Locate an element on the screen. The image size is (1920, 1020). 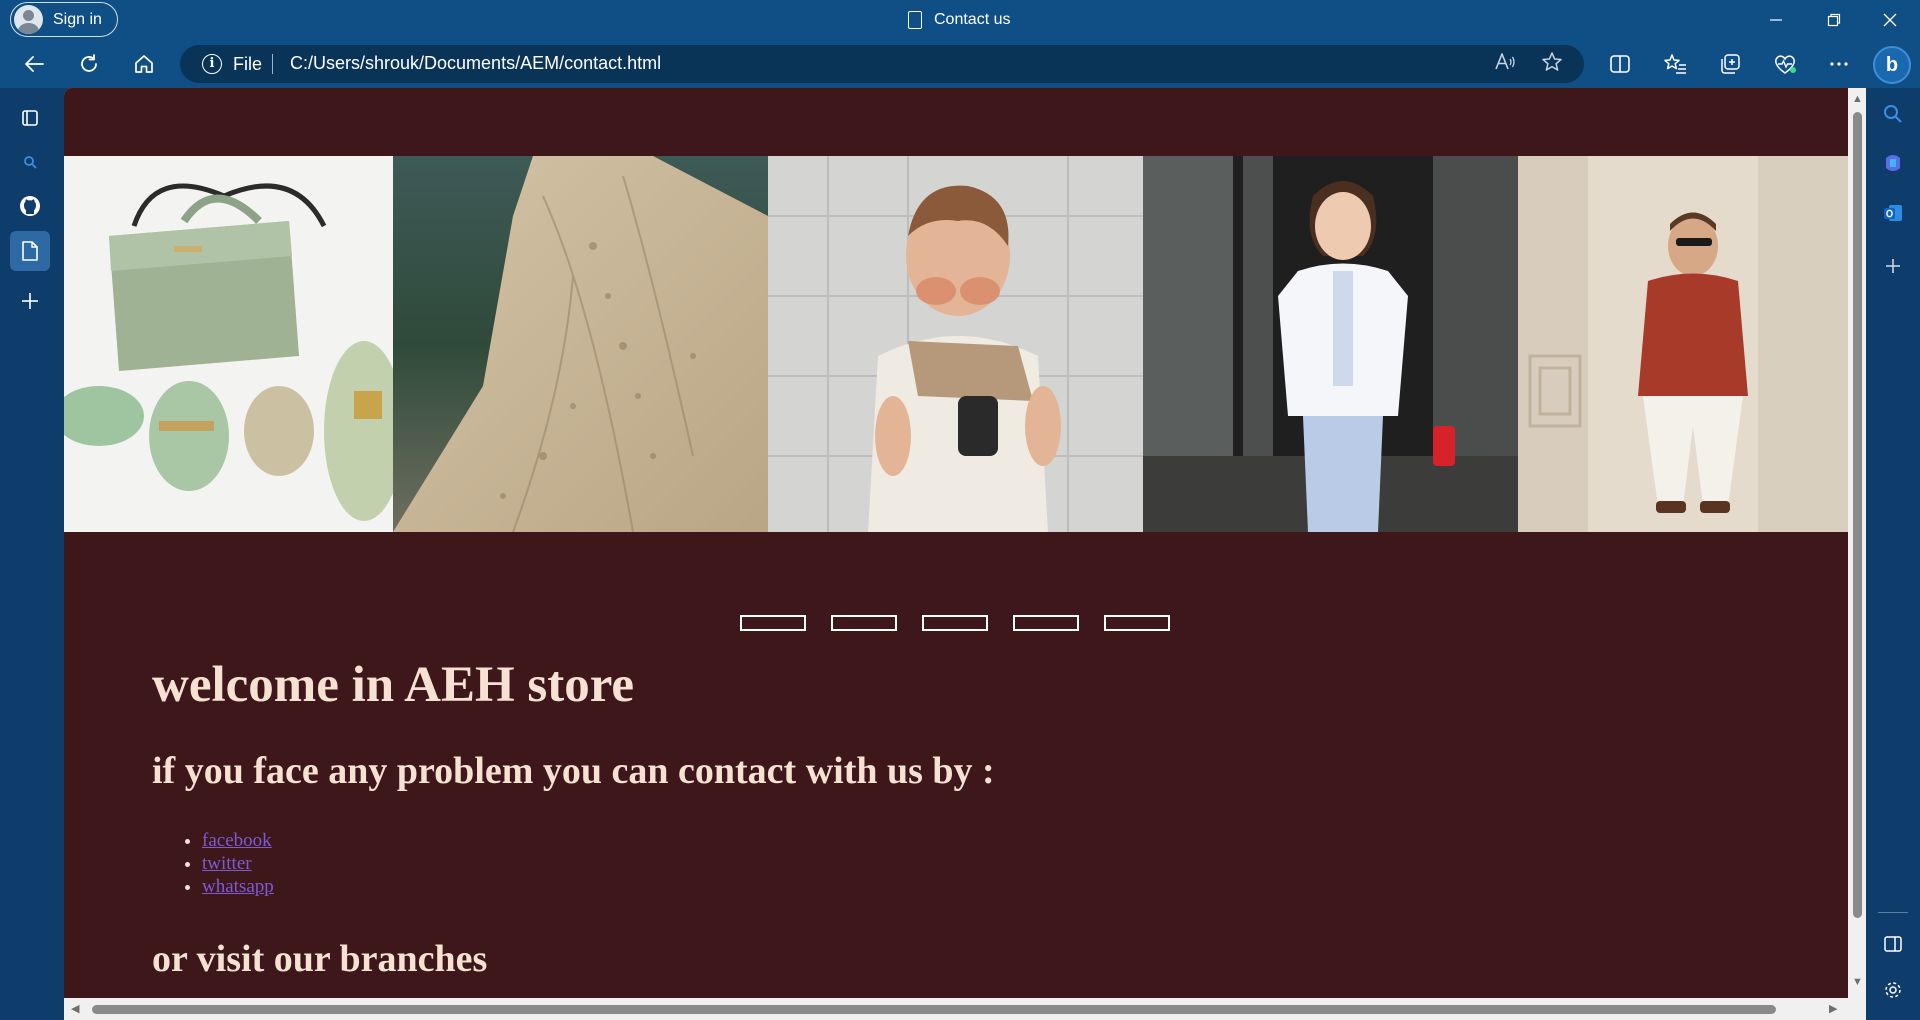
read-aloud-icon is located at coordinates (1505, 61).